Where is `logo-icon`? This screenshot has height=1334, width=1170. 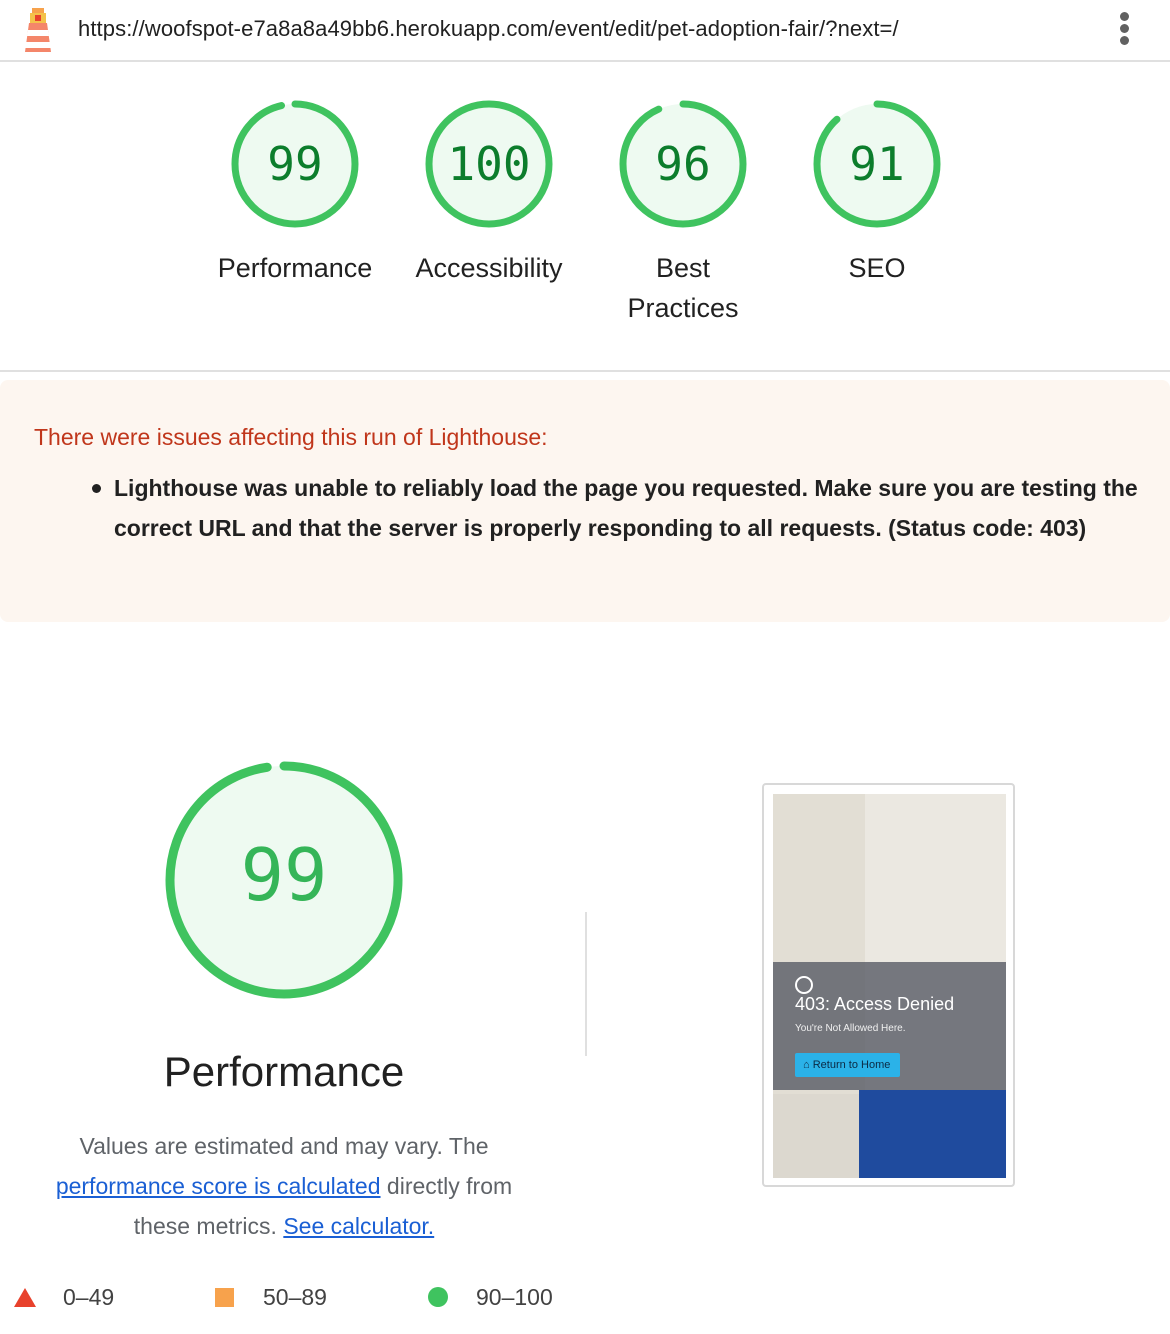
logo-icon is located at coordinates (804, 985).